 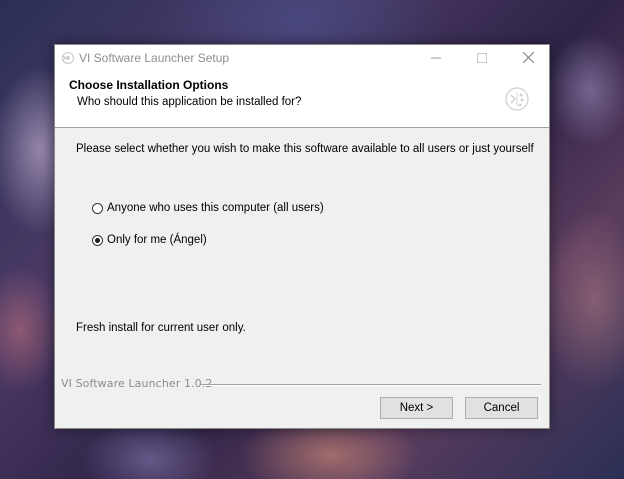 I want to click on close-button, so click(x=528, y=59).